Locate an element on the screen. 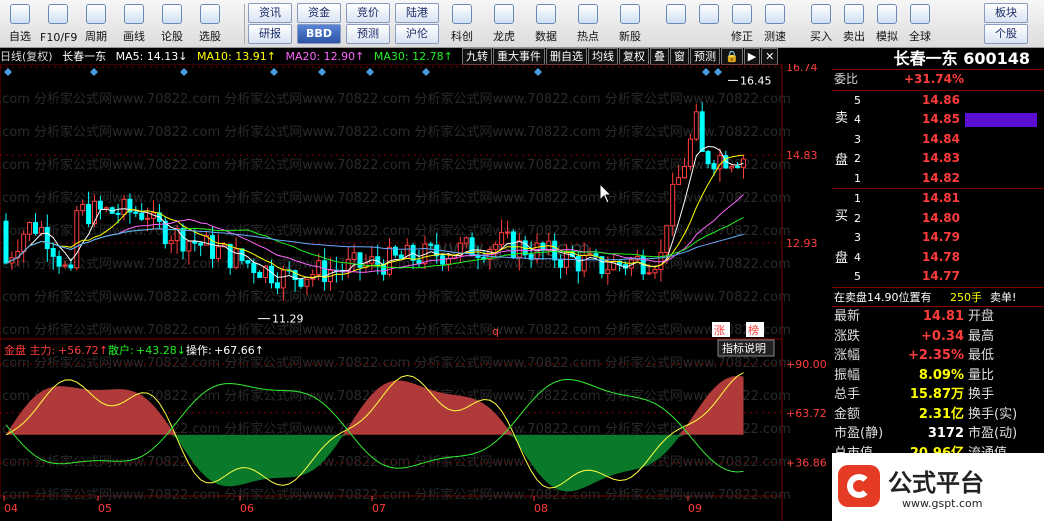 This screenshot has width=1044, height=521. toolbar-button-label: F10/F9 is located at coordinates (59, 37).